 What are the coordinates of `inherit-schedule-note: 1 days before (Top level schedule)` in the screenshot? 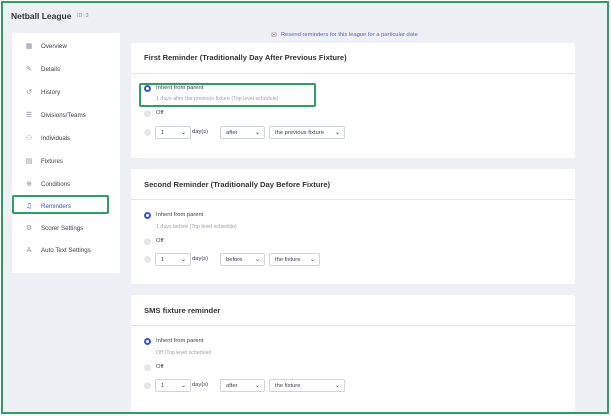 It's located at (196, 227).